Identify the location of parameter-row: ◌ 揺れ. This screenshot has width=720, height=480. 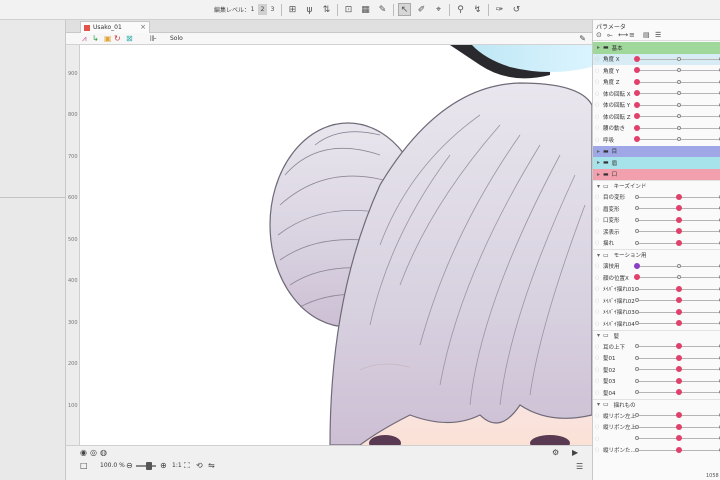
(656, 244).